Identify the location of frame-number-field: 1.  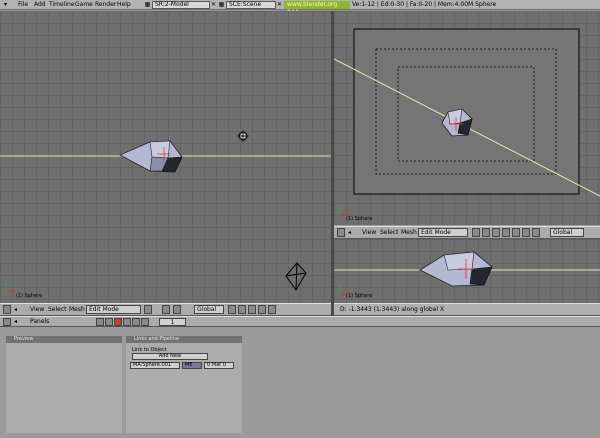
(172, 322).